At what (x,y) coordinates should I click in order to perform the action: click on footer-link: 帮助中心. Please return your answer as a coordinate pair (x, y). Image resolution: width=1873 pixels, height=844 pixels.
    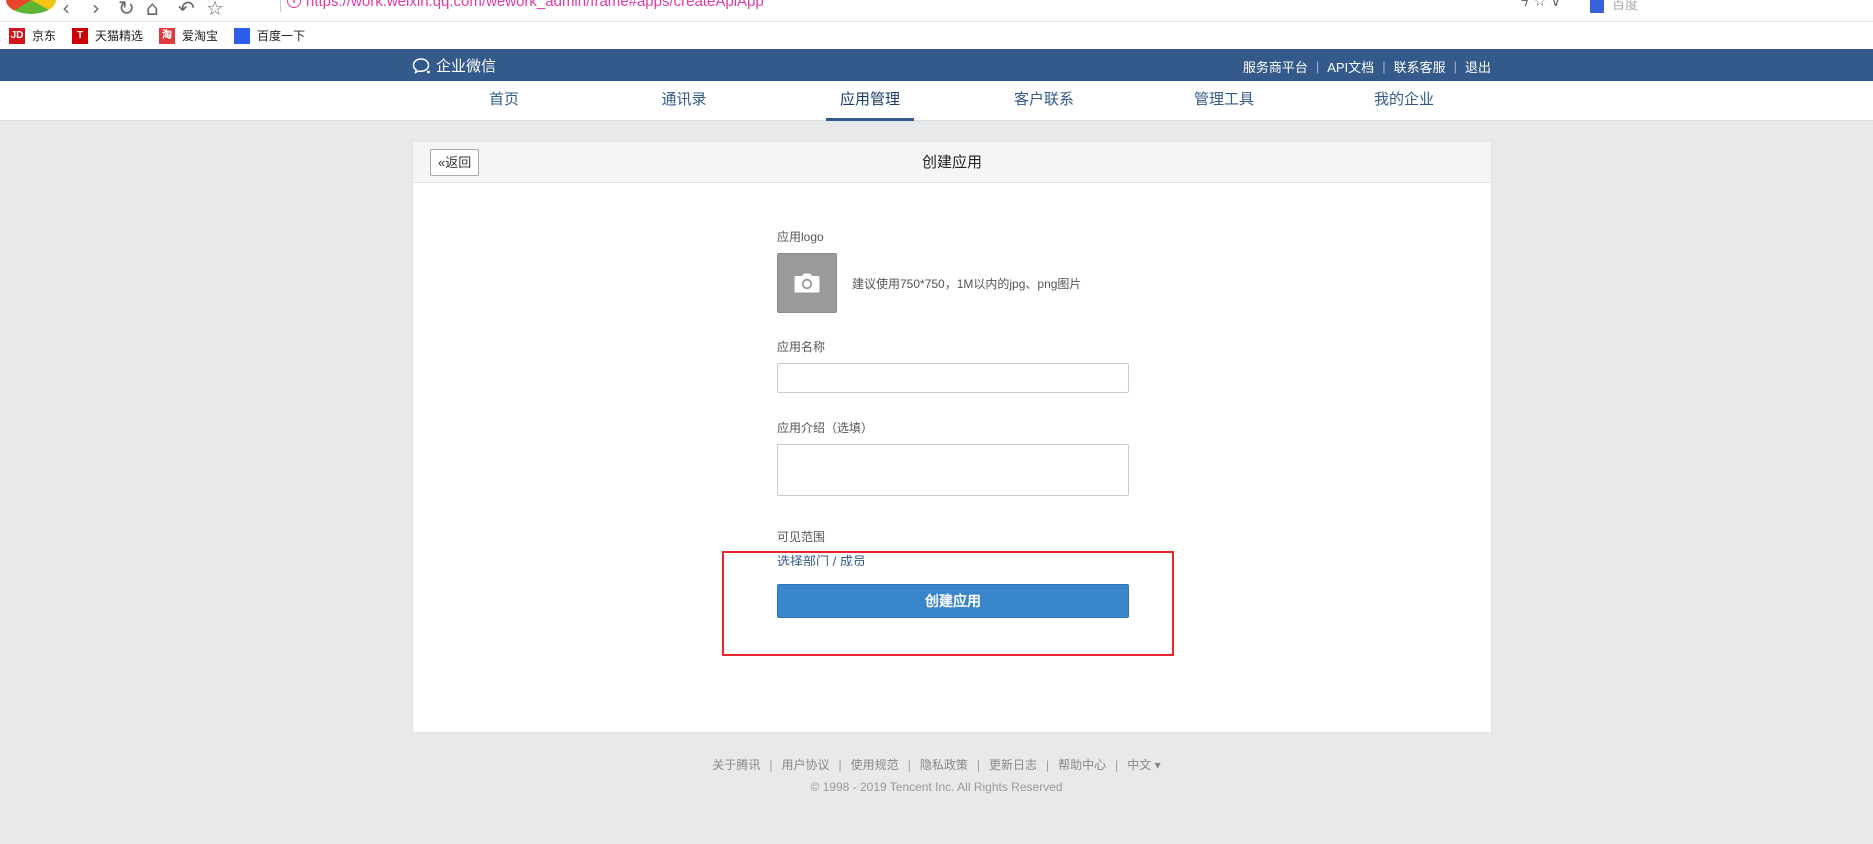
    Looking at the image, I should click on (1082, 765).